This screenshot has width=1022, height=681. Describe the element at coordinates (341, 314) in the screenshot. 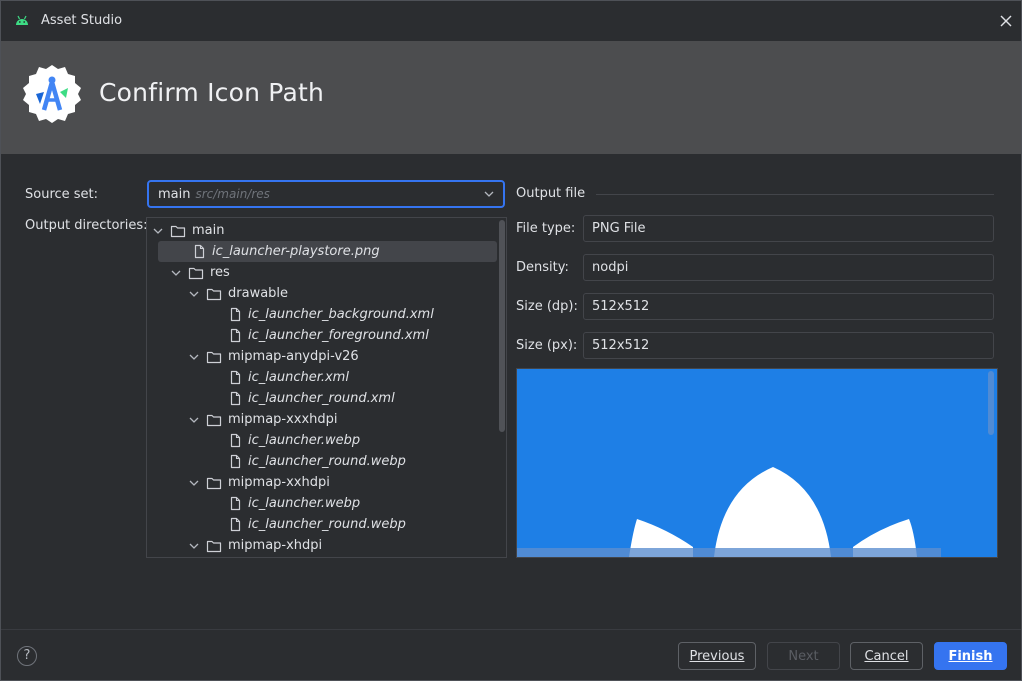

I see `tree-item-label: ic_launcher_background.xml` at that location.